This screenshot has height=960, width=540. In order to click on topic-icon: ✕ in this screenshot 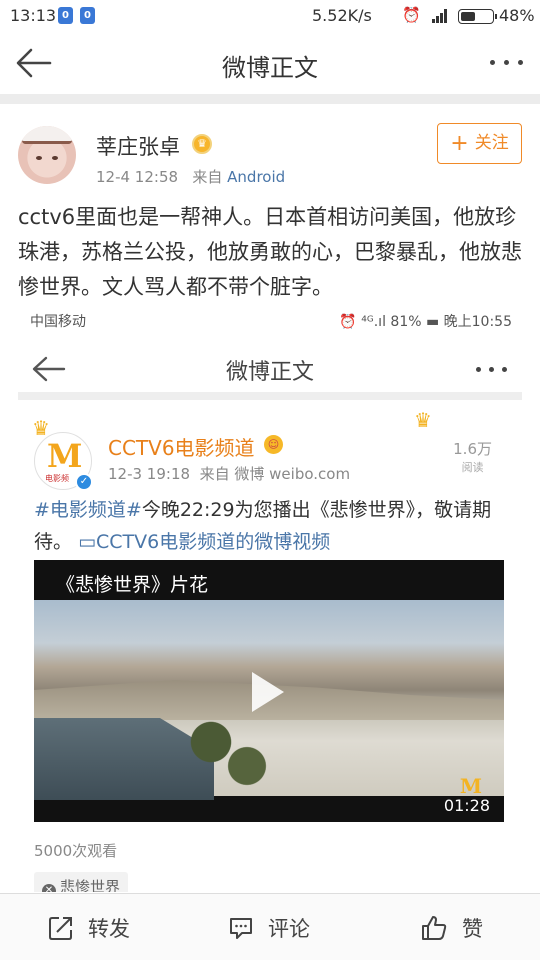, I will do `click(49, 888)`.